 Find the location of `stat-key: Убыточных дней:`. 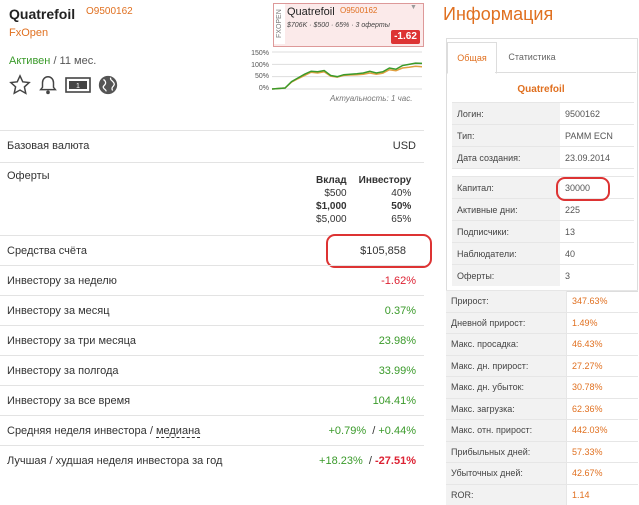

stat-key: Убыточных дней: is located at coordinates (506, 473).